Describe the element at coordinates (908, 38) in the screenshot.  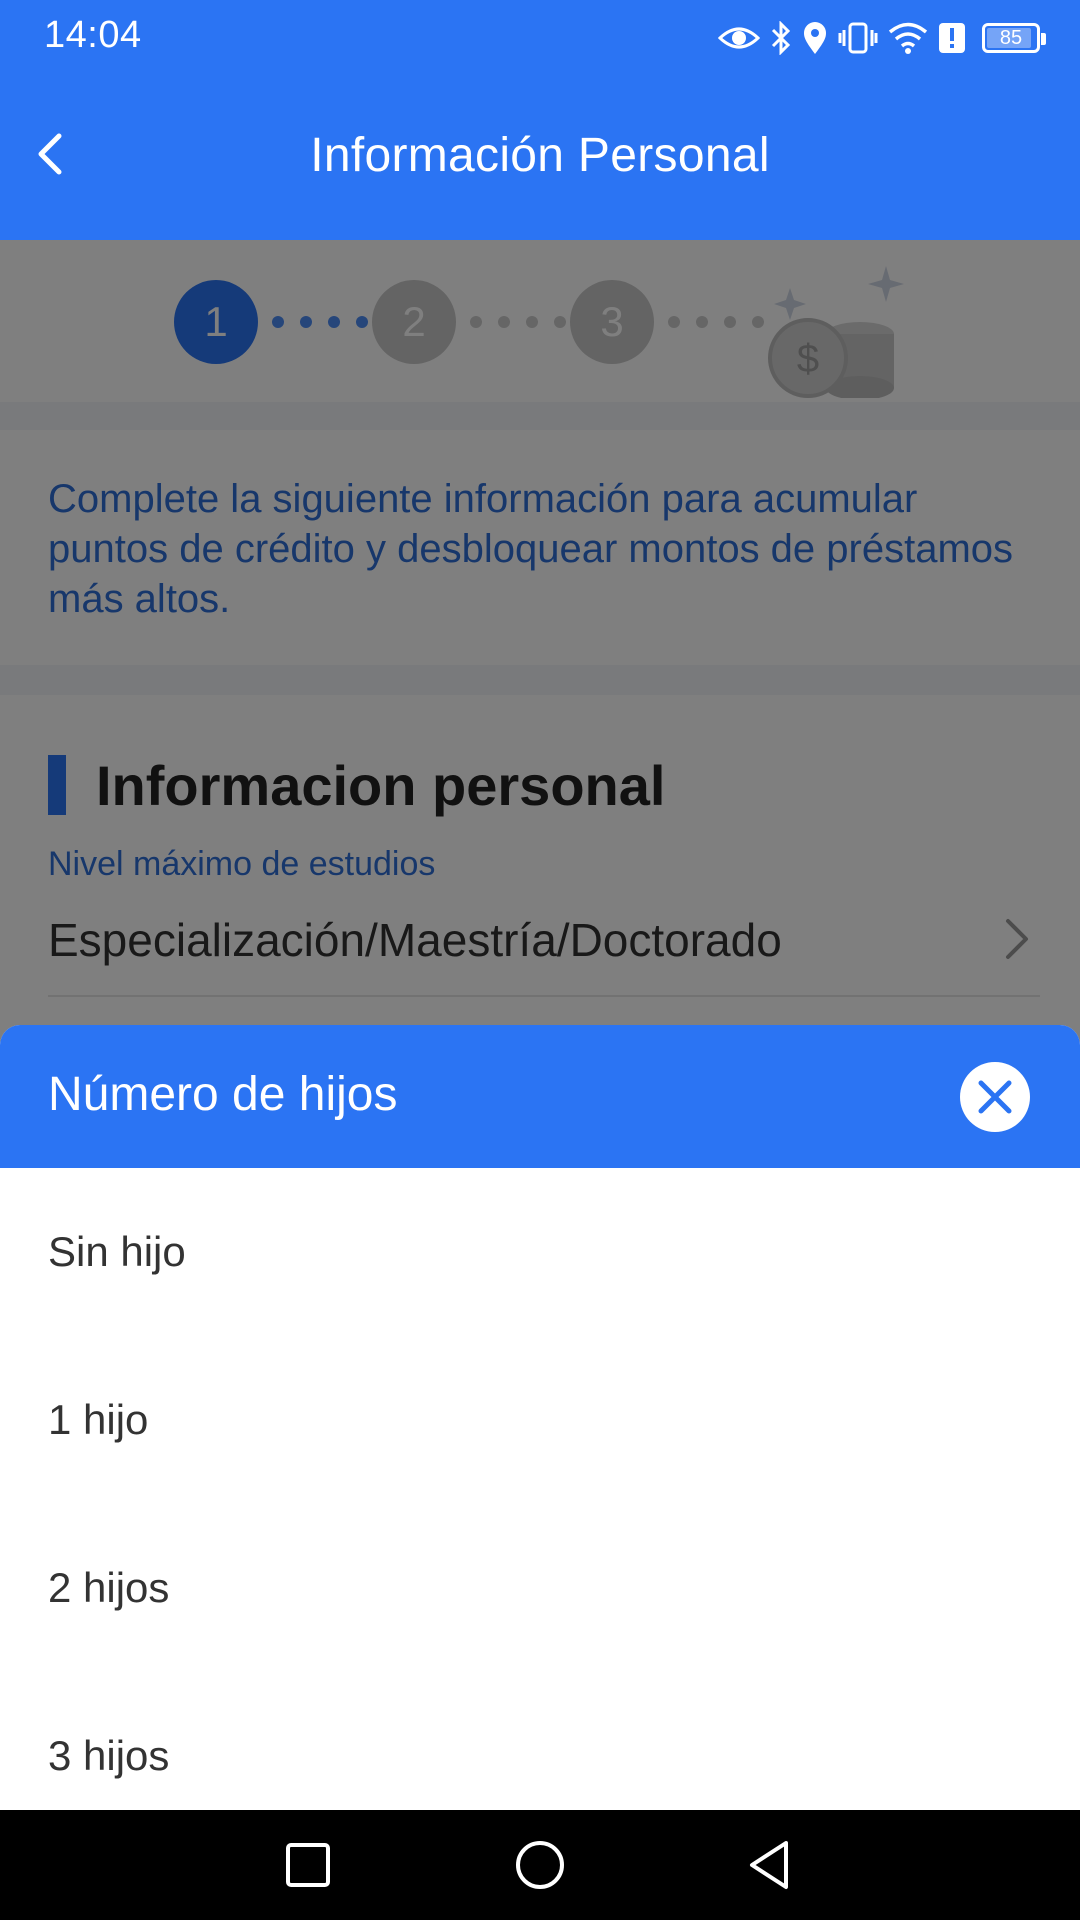
I see `wifi-icon` at that location.